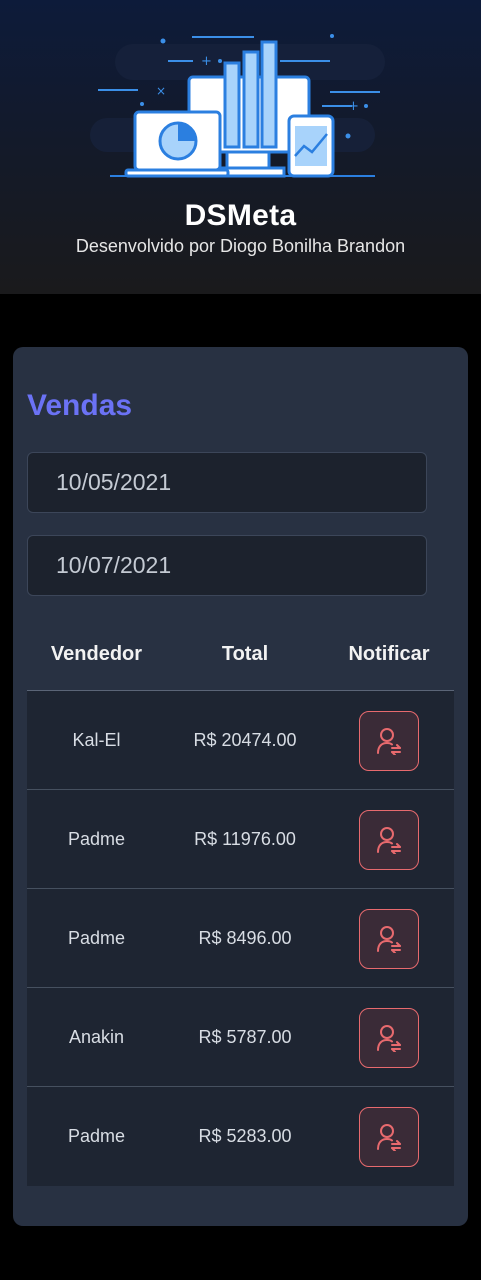 Image resolution: width=481 pixels, height=1280 pixels. I want to click on min-date-input: 10/05/2021, so click(227, 482).